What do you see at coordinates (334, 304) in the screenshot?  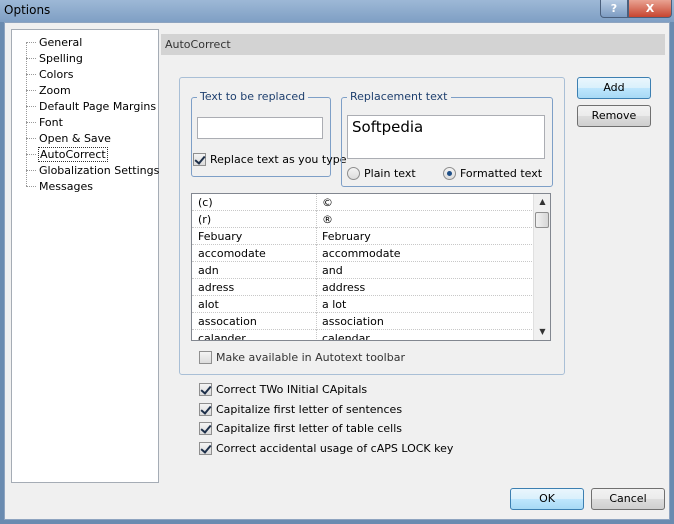 I see `with-cell: a lot` at bounding box center [334, 304].